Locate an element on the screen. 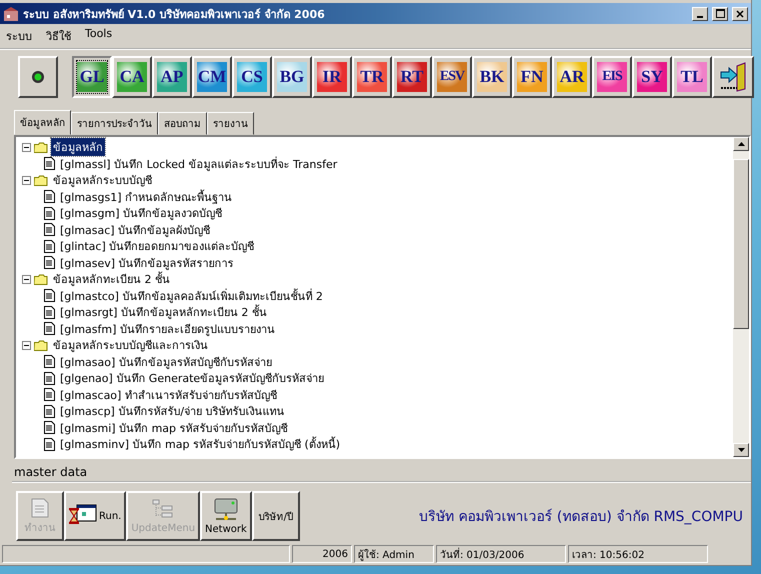  tab: ข้อมูลหลัก is located at coordinates (42, 122).